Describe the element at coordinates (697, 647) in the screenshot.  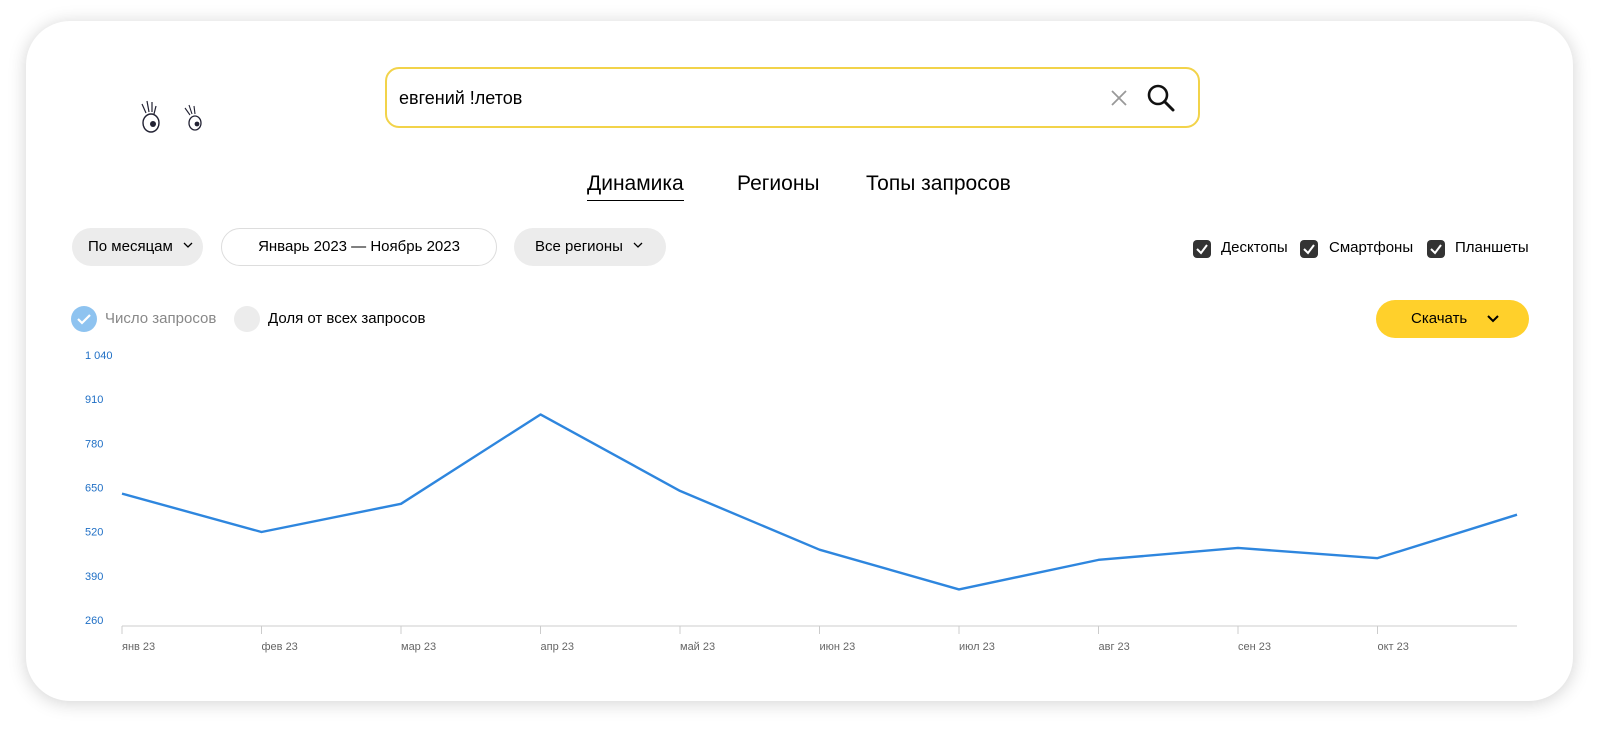
I see `x-tick-label: май 23` at that location.